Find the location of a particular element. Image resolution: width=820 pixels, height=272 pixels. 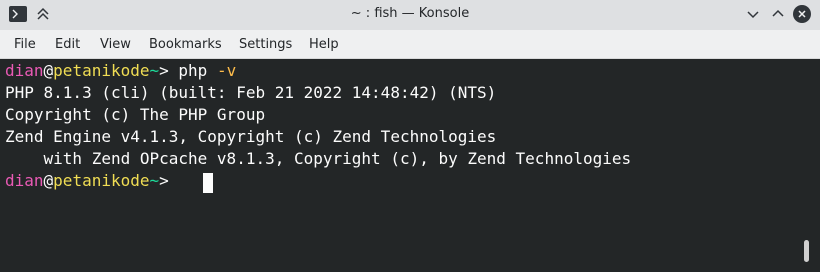

menu-view: View is located at coordinates (115, 44).